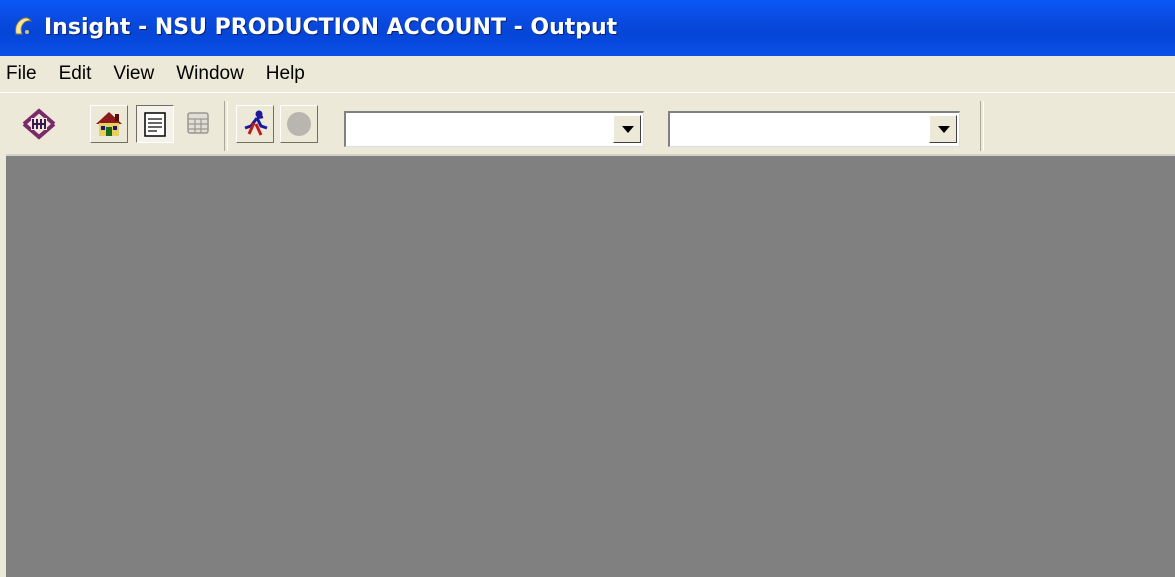 The width and height of the screenshot is (1175, 577). Describe the element at coordinates (134, 74) in the screenshot. I see `menu-view: View` at that location.